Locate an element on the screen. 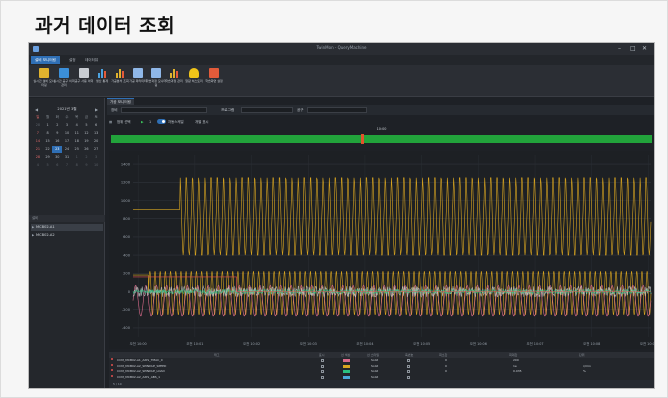 The image size is (668, 398). calendar-day: 22 is located at coordinates (48, 149).